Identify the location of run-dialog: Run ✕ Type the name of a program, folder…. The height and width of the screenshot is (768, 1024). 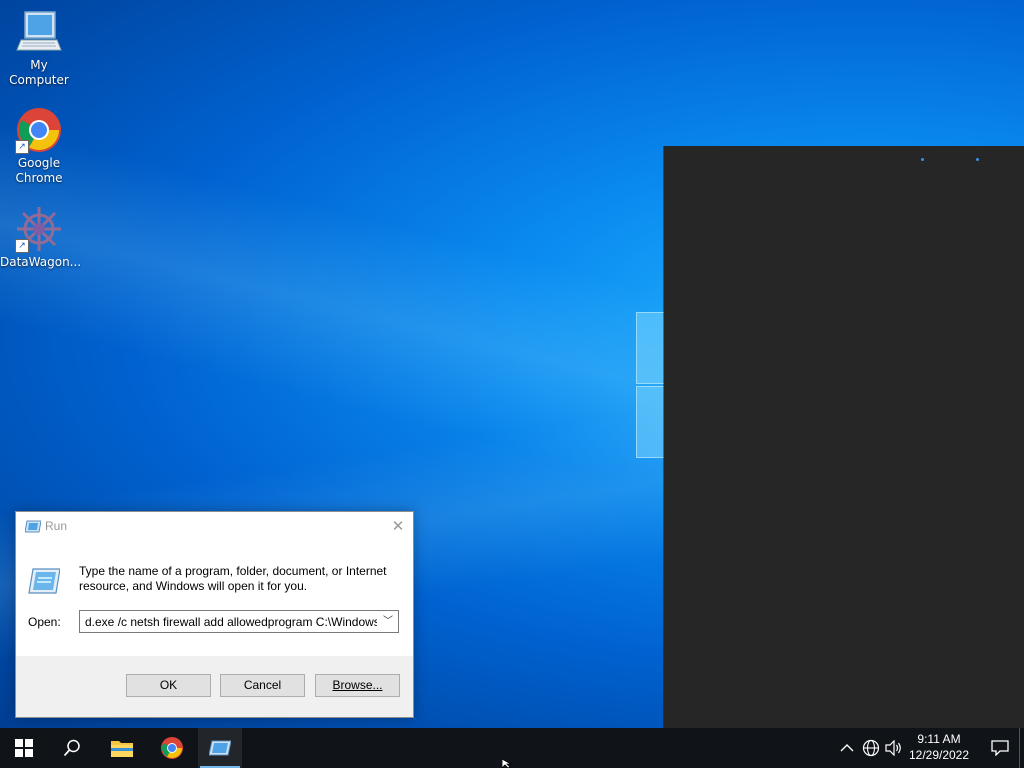
(214, 614).